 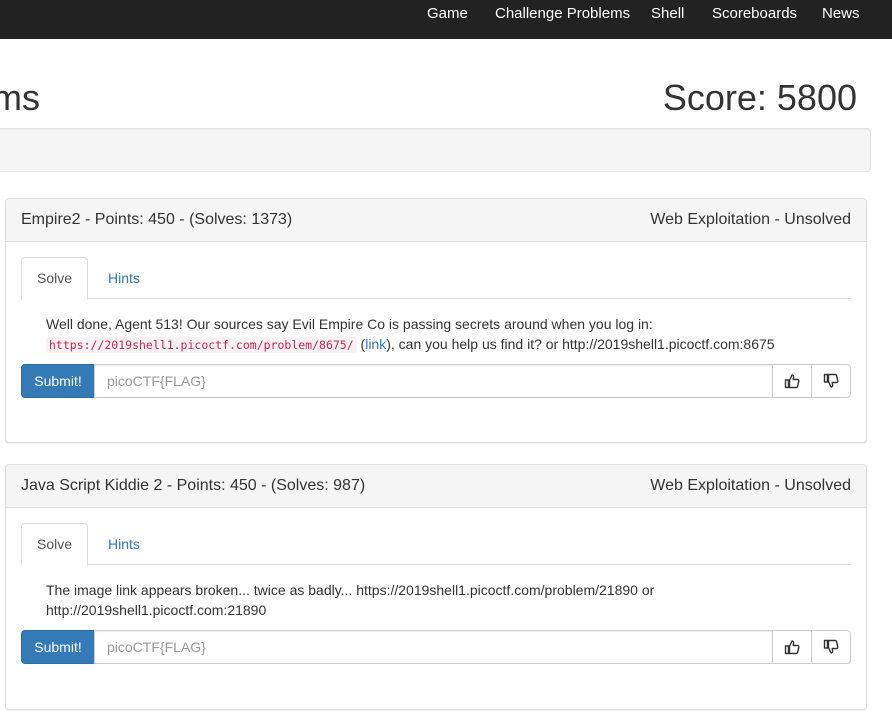 I want to click on problem-link: link, so click(x=375, y=344).